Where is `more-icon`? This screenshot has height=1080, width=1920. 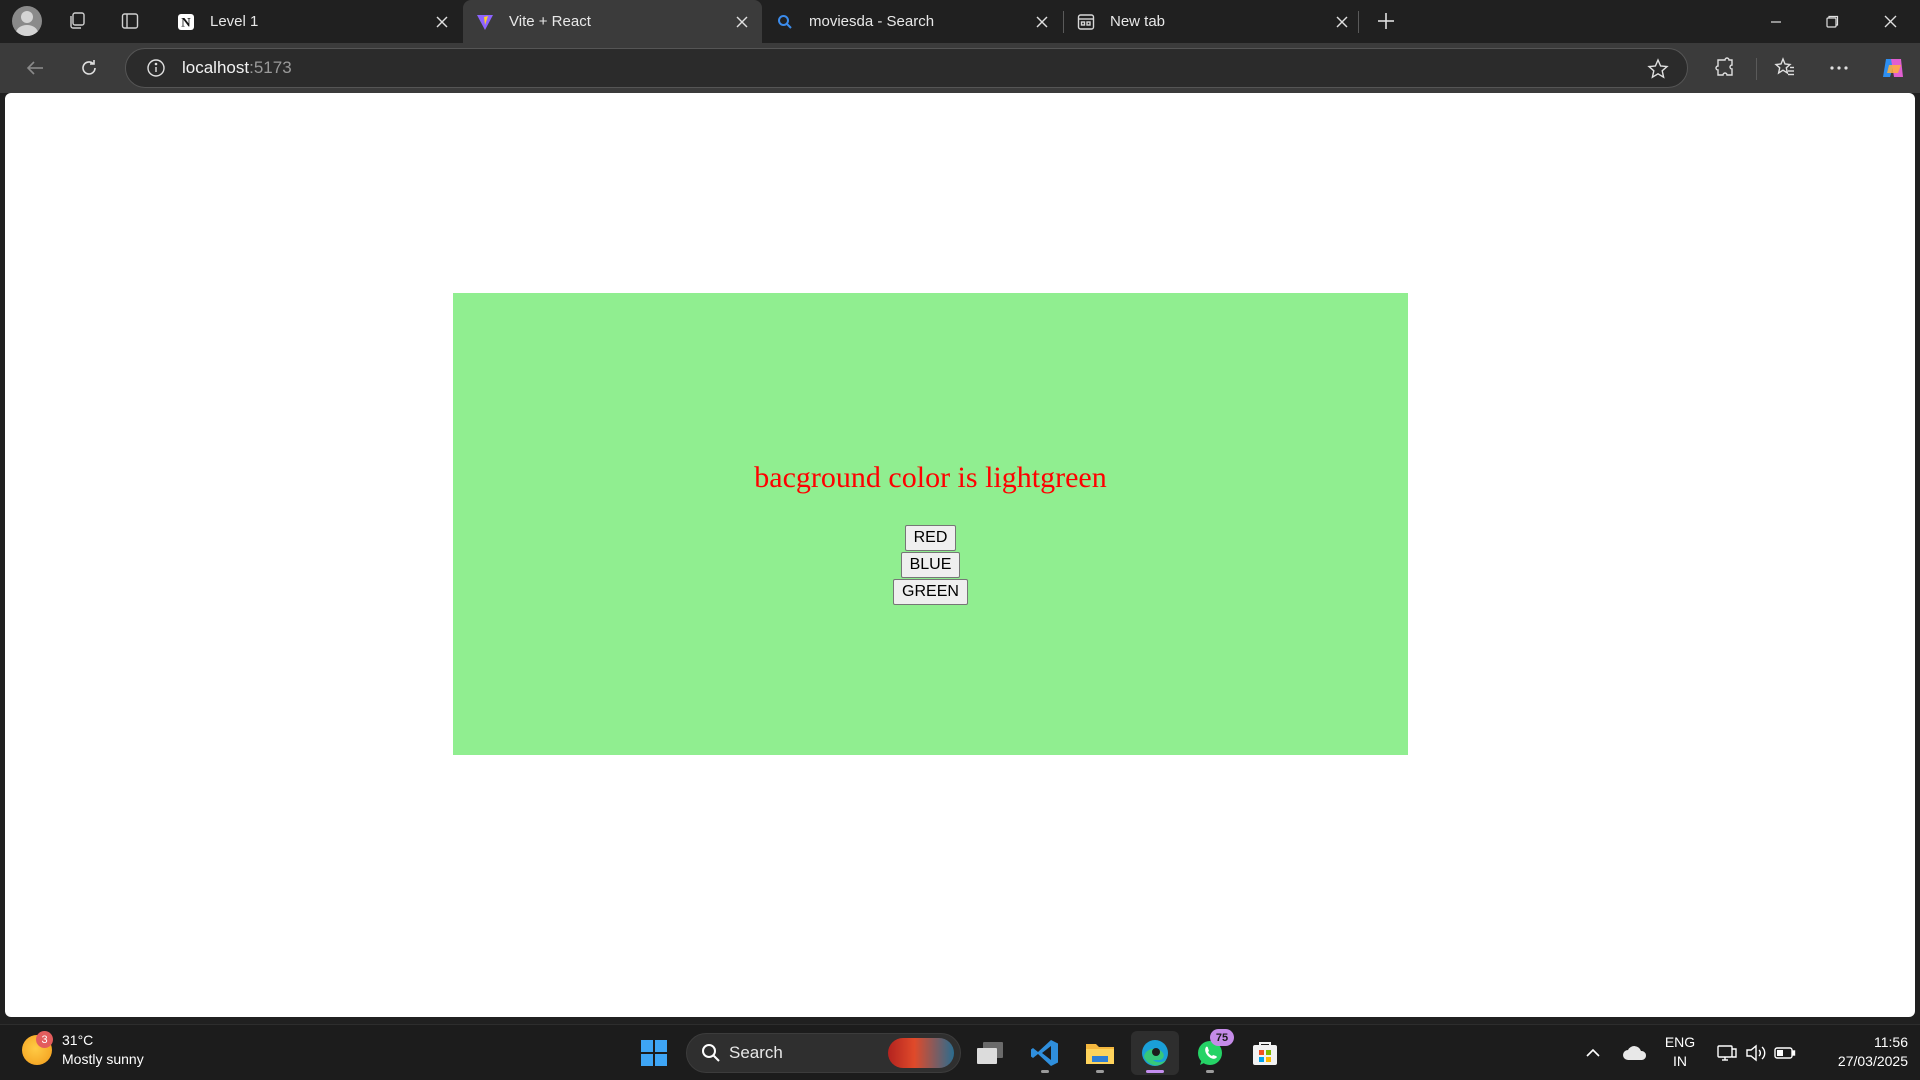 more-icon is located at coordinates (1839, 68).